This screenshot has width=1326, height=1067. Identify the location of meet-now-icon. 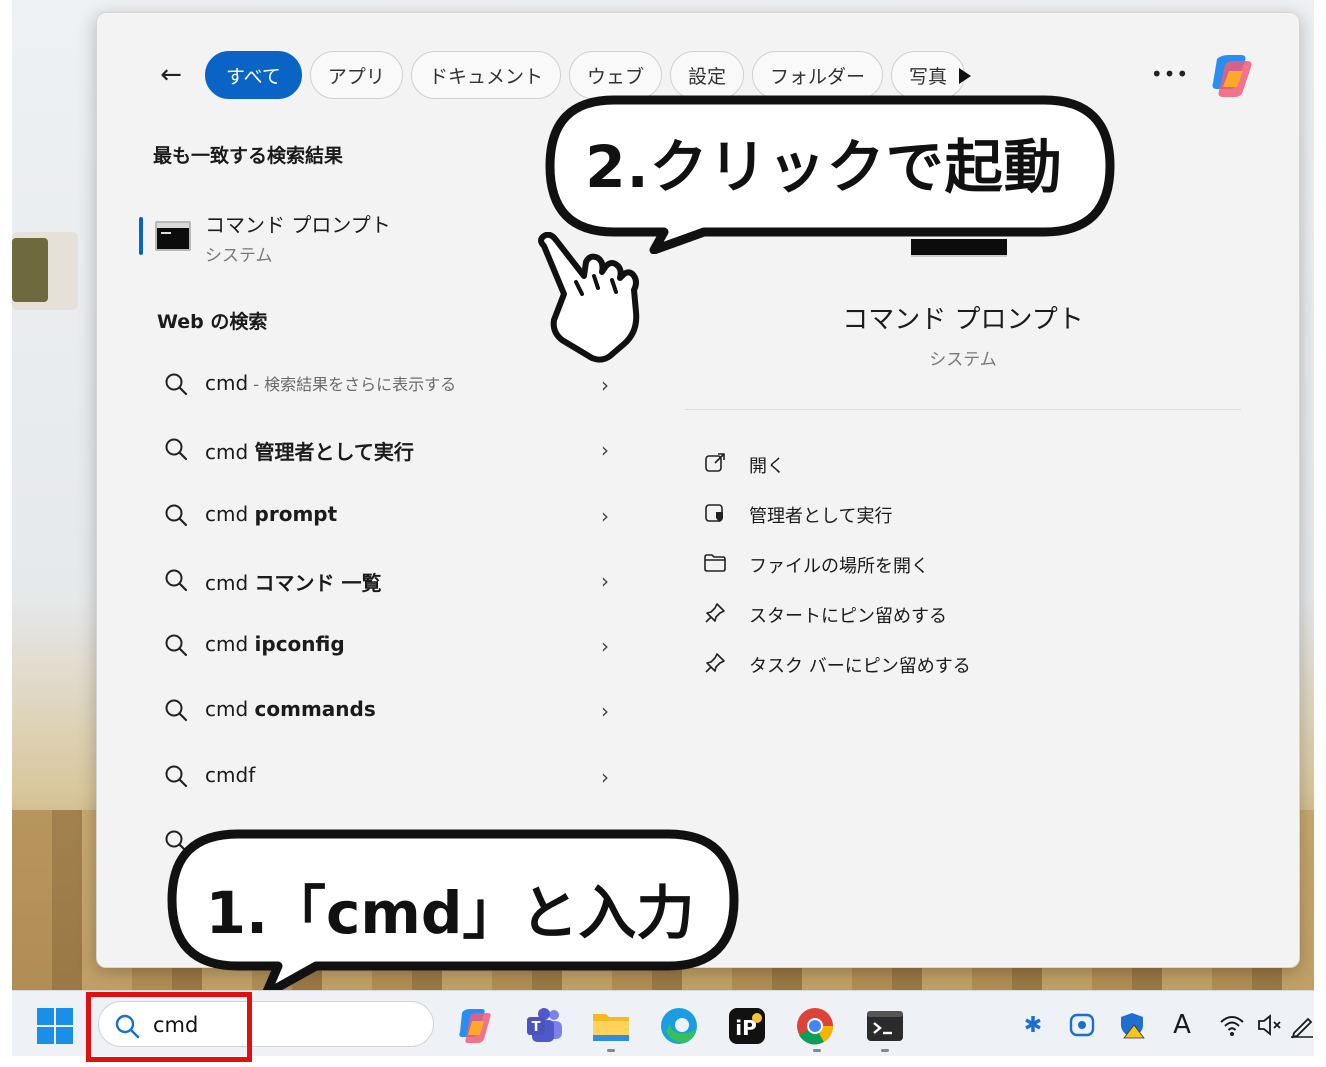
(1082, 1025).